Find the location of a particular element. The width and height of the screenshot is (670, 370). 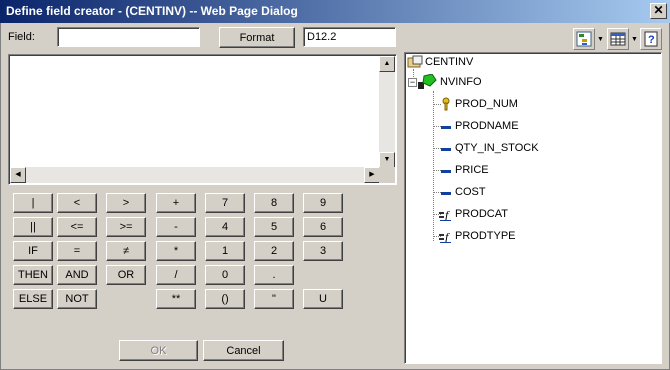

tree-connector is located at coordinates (433, 166).